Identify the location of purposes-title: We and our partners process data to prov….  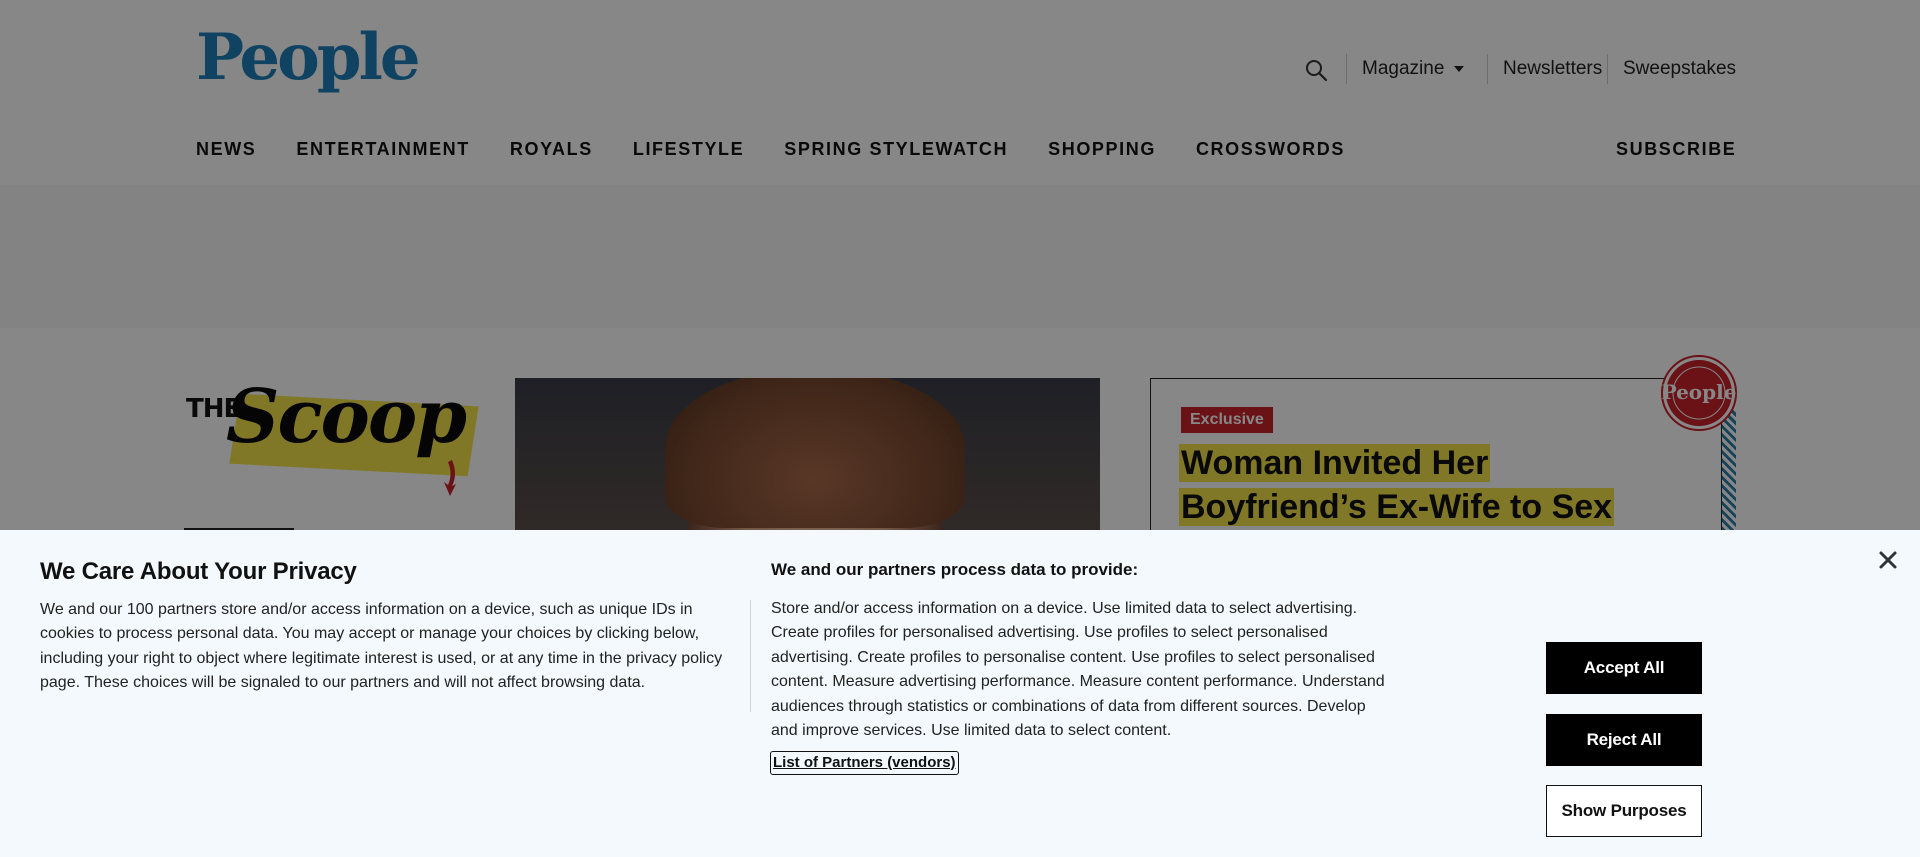
(955, 569).